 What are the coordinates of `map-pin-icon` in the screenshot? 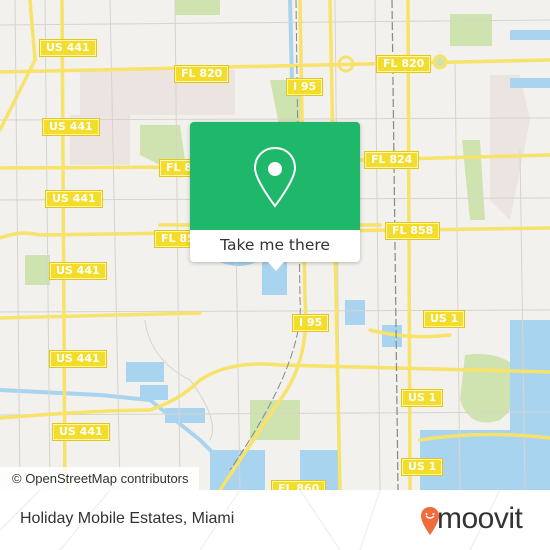 It's located at (275, 177).